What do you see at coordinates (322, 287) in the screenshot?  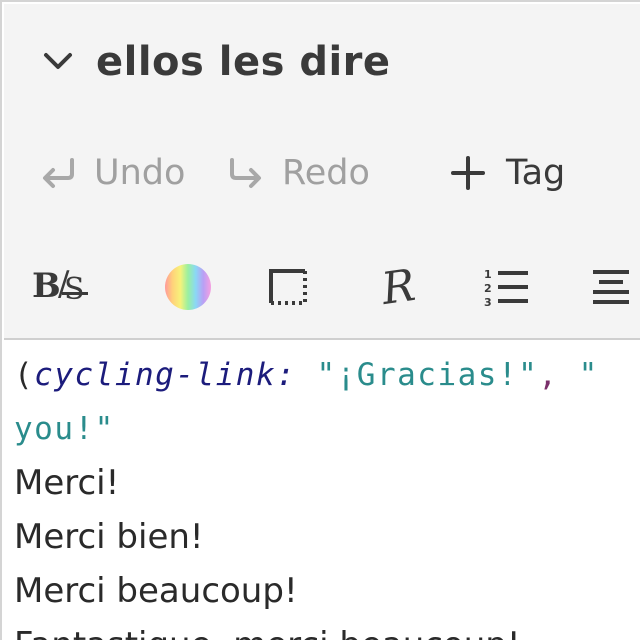 I see `formatting-toolbar: B / S R 1 2 3` at bounding box center [322, 287].